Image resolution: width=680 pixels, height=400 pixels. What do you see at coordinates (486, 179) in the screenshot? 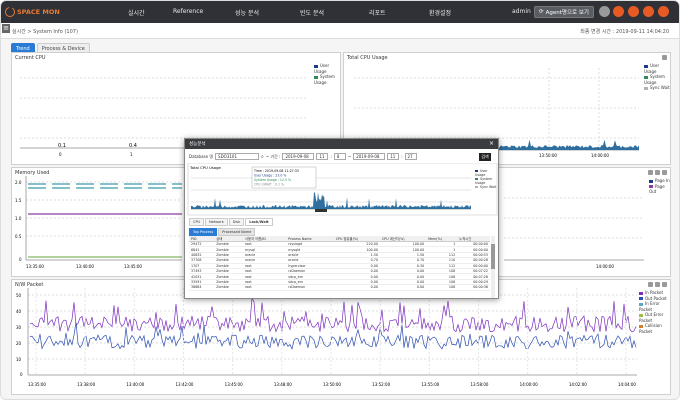
I see `dialog-chart-legend: User Usage System Usage Sync Wait` at bounding box center [486, 179].